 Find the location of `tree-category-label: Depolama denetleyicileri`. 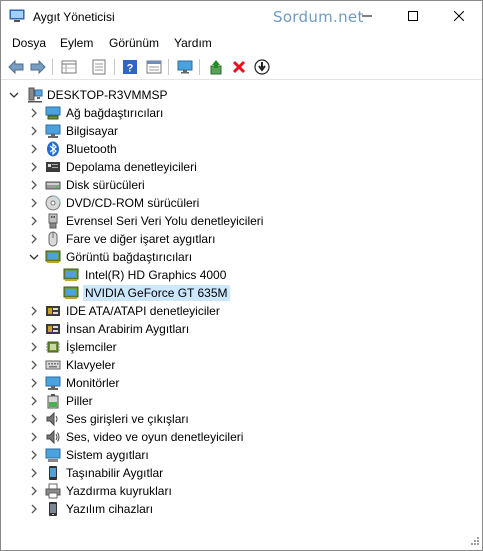

tree-category-label: Depolama denetleyicileri is located at coordinates (131, 167).